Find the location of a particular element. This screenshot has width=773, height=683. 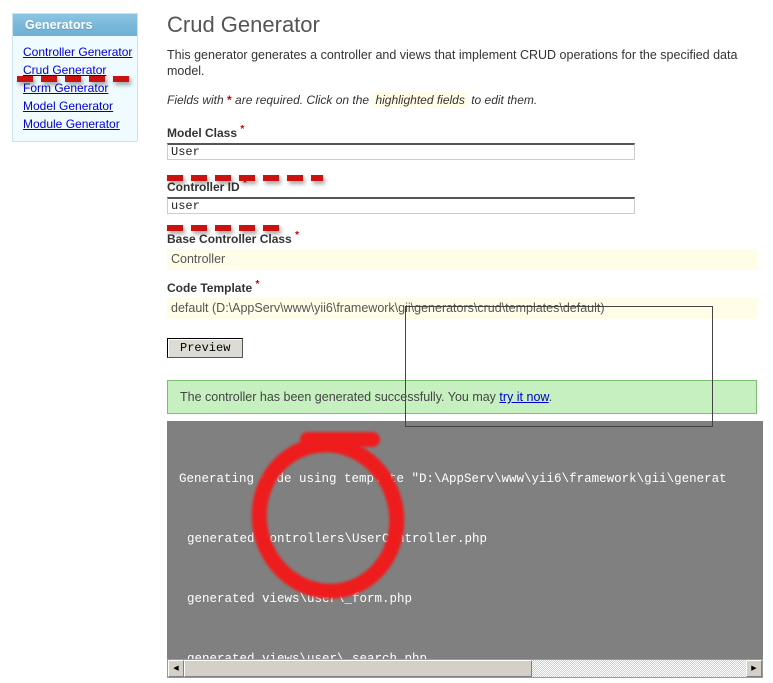

label-model-class: Model Class * is located at coordinates (465, 132).